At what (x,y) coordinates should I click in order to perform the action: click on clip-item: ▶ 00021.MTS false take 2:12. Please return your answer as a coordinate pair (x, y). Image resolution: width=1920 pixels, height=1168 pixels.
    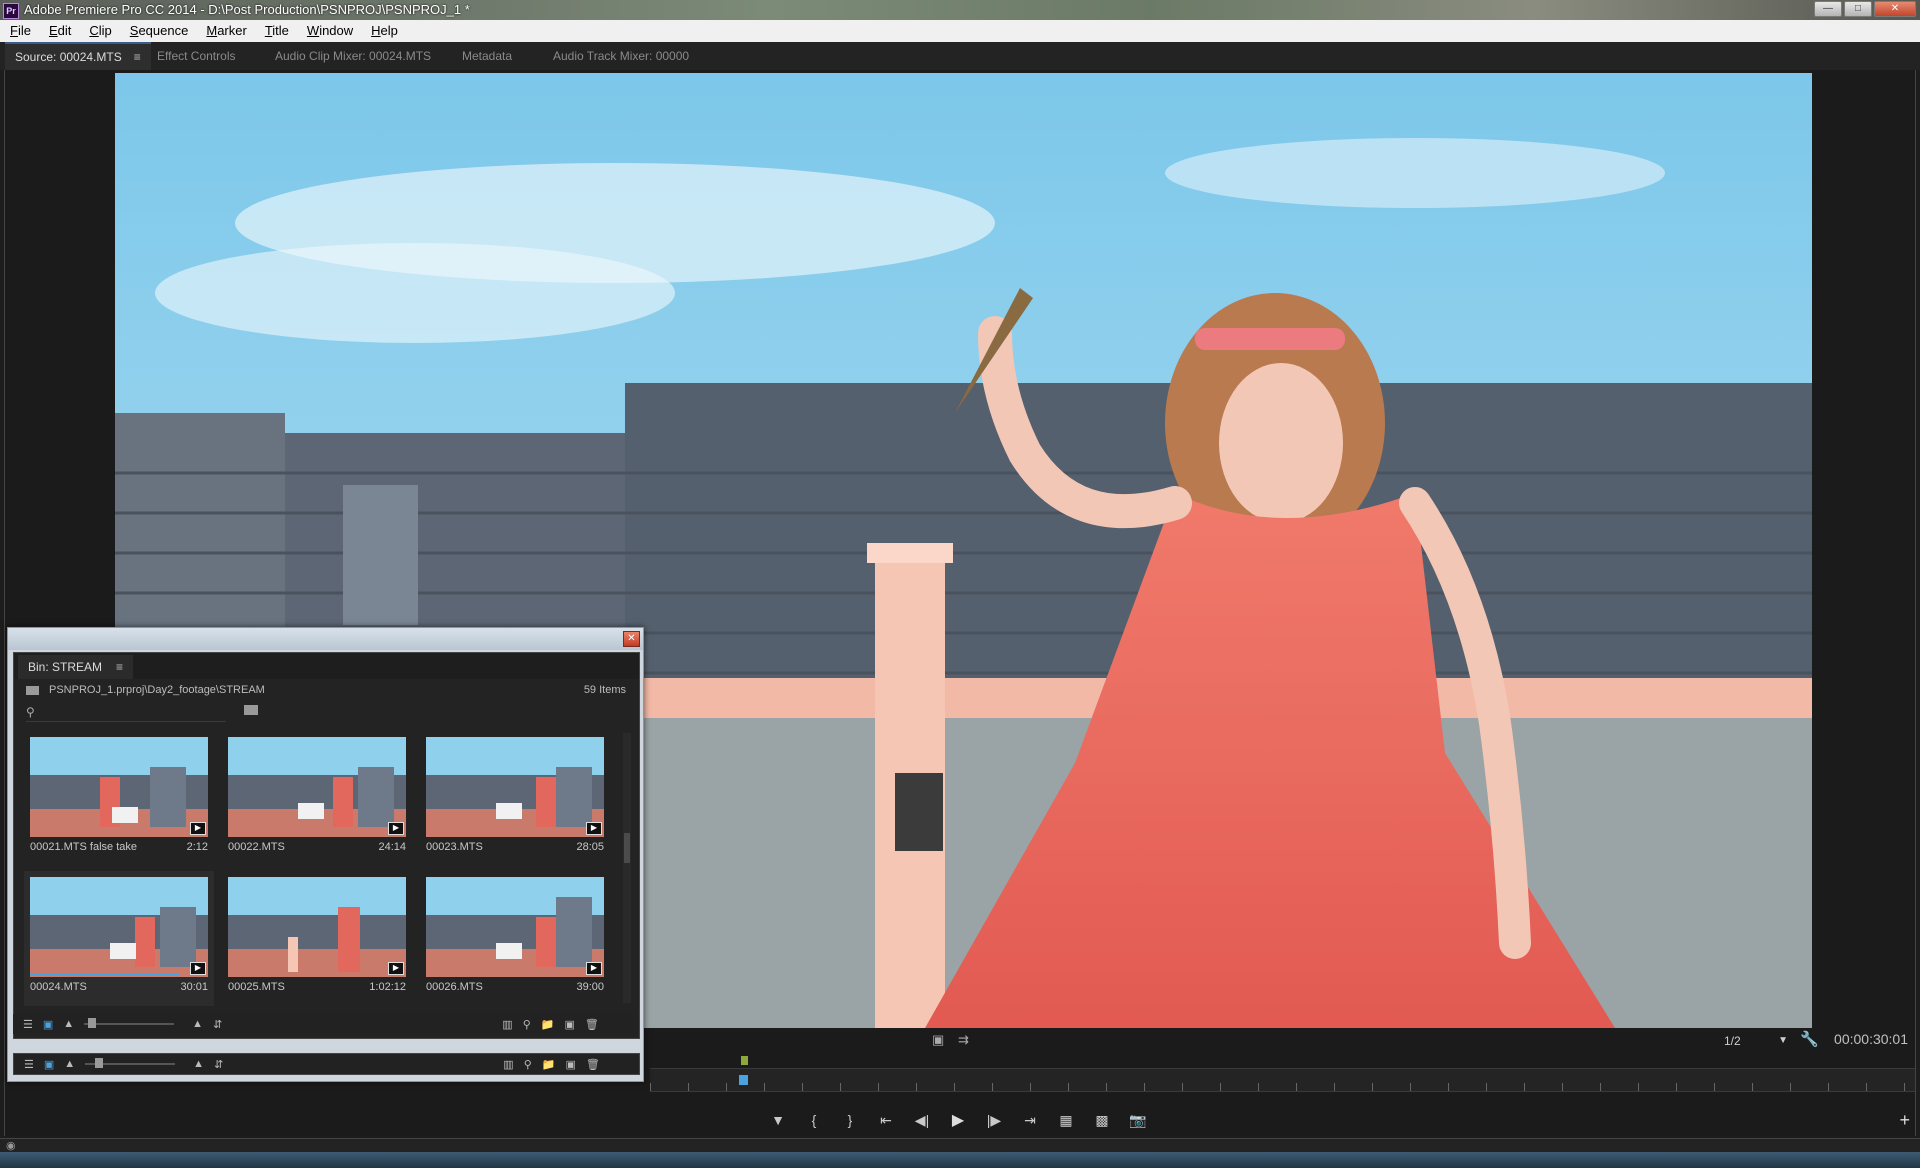
    Looking at the image, I should click on (119, 798).